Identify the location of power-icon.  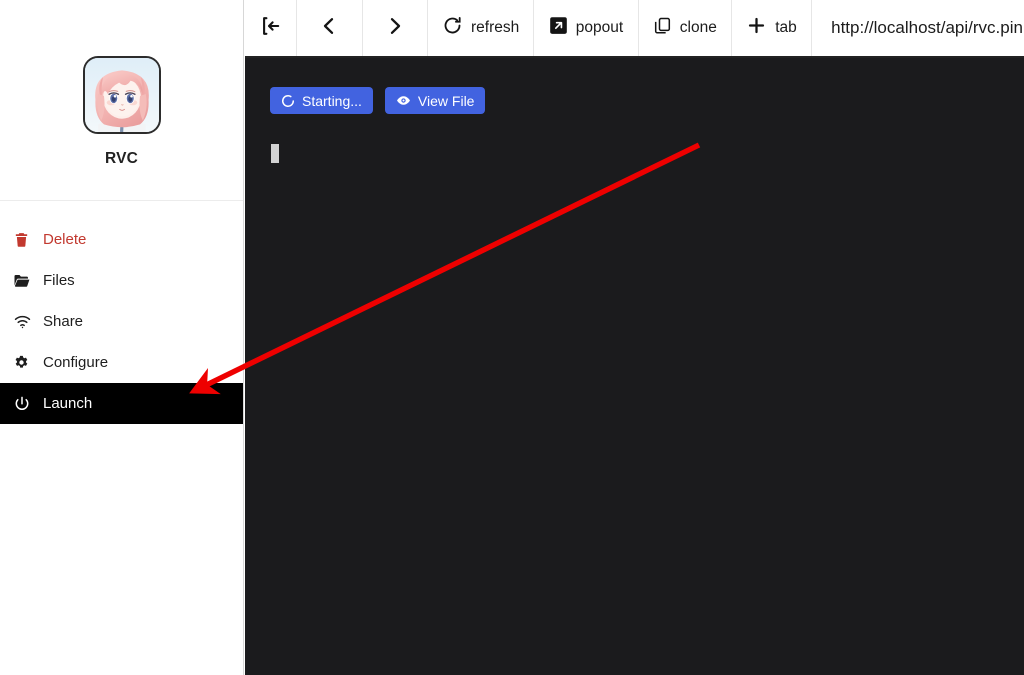
(25, 404).